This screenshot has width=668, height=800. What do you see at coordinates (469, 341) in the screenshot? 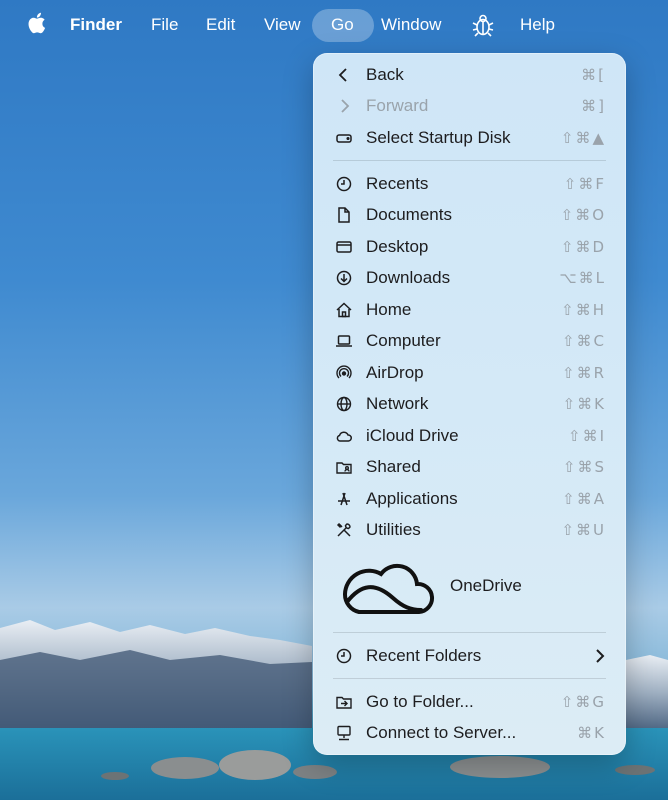
I see `menu-item-computer: Computer ⇧⌘C` at bounding box center [469, 341].